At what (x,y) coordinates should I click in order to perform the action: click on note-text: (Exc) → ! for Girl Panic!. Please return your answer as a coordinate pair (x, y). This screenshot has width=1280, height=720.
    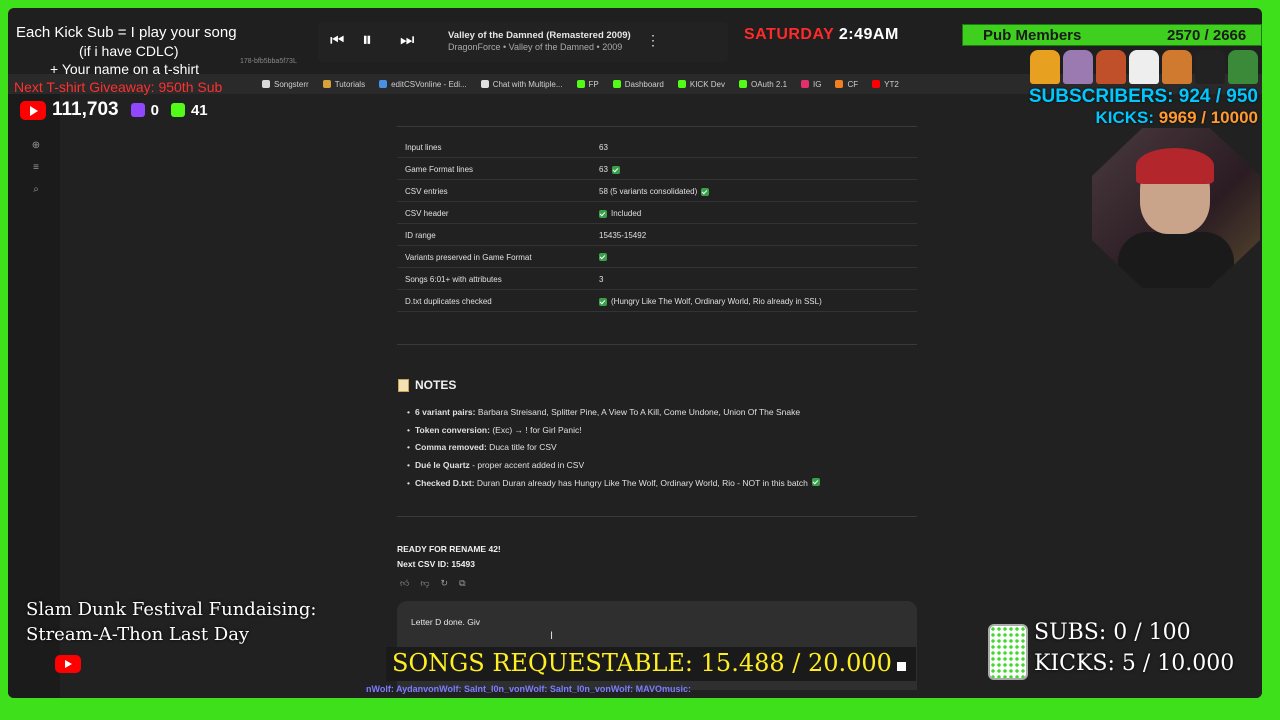
    Looking at the image, I should click on (535, 429).